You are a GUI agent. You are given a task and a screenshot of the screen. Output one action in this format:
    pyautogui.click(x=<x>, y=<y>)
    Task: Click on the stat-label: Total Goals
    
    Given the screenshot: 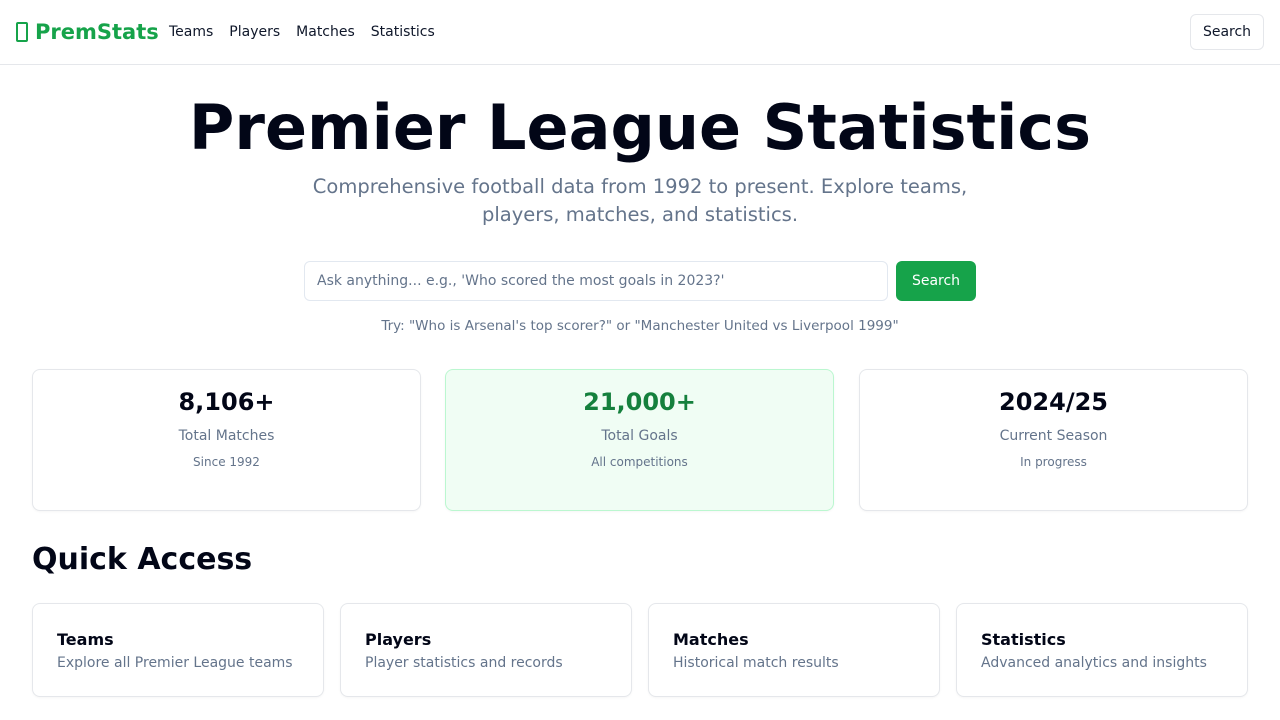 What is the action you would take?
    pyautogui.click(x=639, y=436)
    